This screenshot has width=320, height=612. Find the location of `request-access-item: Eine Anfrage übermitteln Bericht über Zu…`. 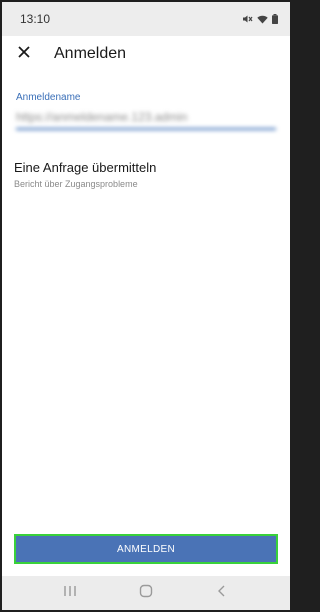

request-access-item: Eine Anfrage übermitteln Bericht über Zu… is located at coordinates (145, 174).